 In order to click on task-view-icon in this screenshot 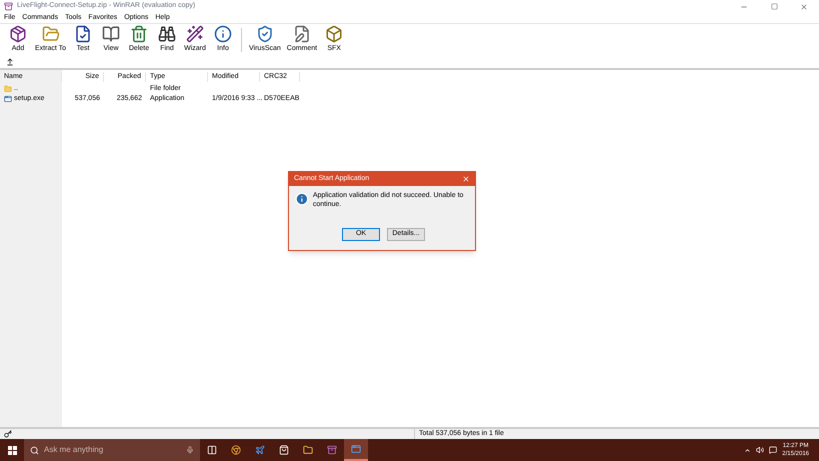, I will do `click(212, 450)`.